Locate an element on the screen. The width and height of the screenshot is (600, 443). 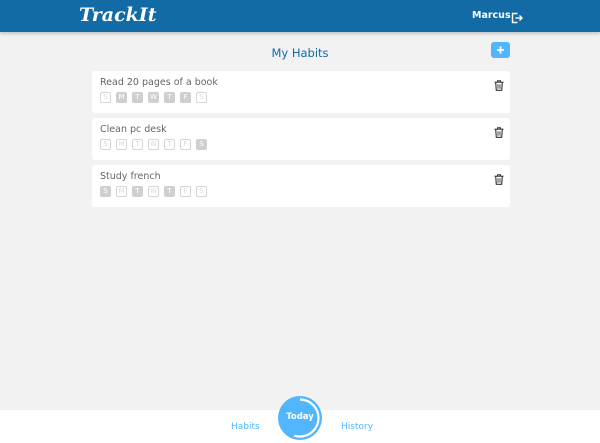
habit-card: Clean pc desk S M T W T F S is located at coordinates (301, 139).